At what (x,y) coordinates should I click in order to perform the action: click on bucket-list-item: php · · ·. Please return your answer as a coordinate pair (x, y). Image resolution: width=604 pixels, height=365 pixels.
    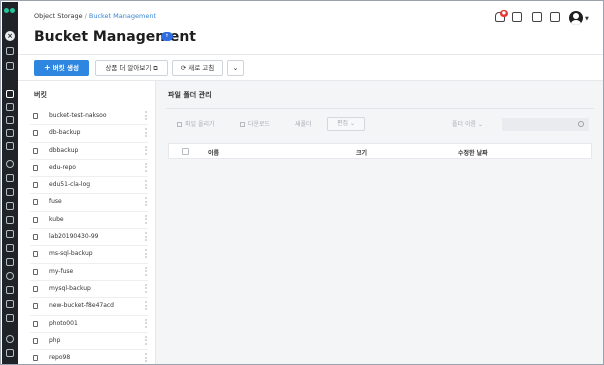
    Looking at the image, I should click on (89, 342).